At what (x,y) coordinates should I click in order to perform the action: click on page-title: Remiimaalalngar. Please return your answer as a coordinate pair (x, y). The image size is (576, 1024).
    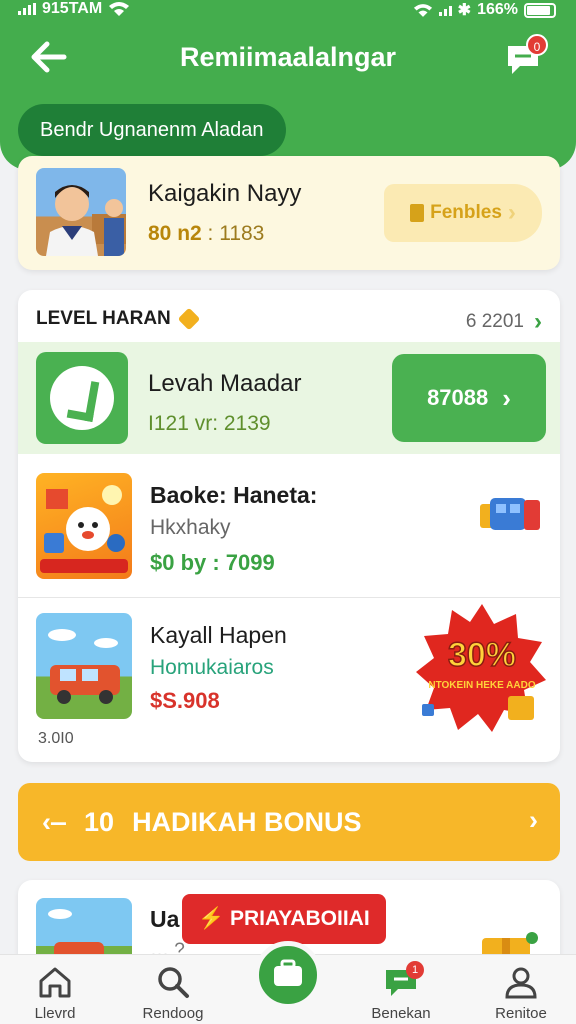
    Looking at the image, I should click on (288, 57).